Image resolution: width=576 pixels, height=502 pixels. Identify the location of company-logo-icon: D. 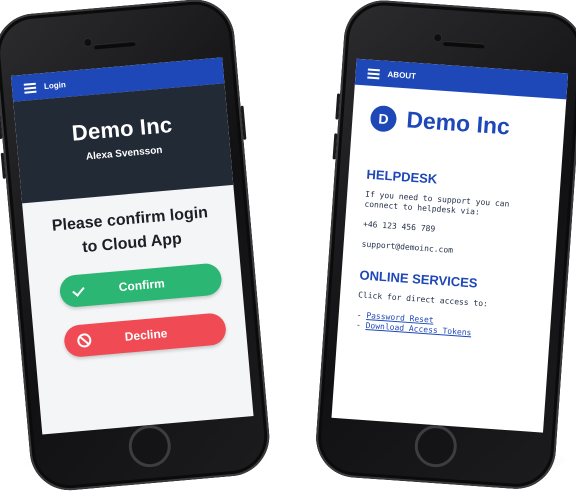
(383, 118).